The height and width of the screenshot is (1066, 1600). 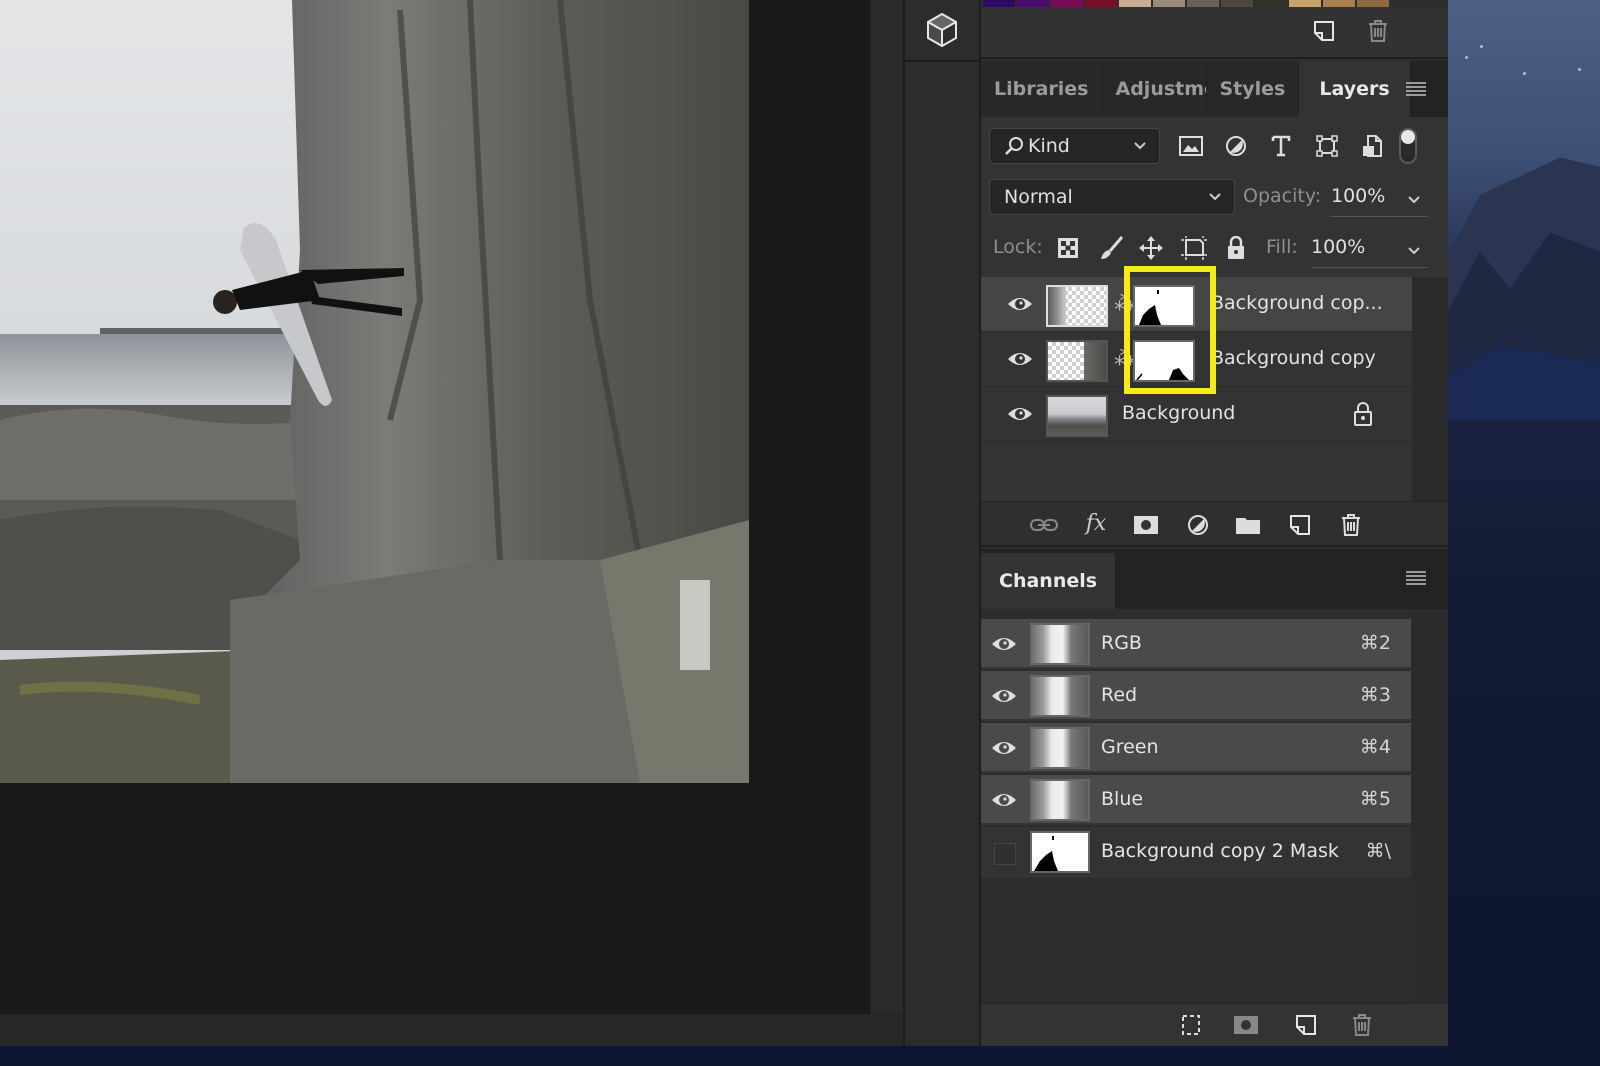 I want to click on new-adjustment-layer-button, so click(x=1198, y=525).